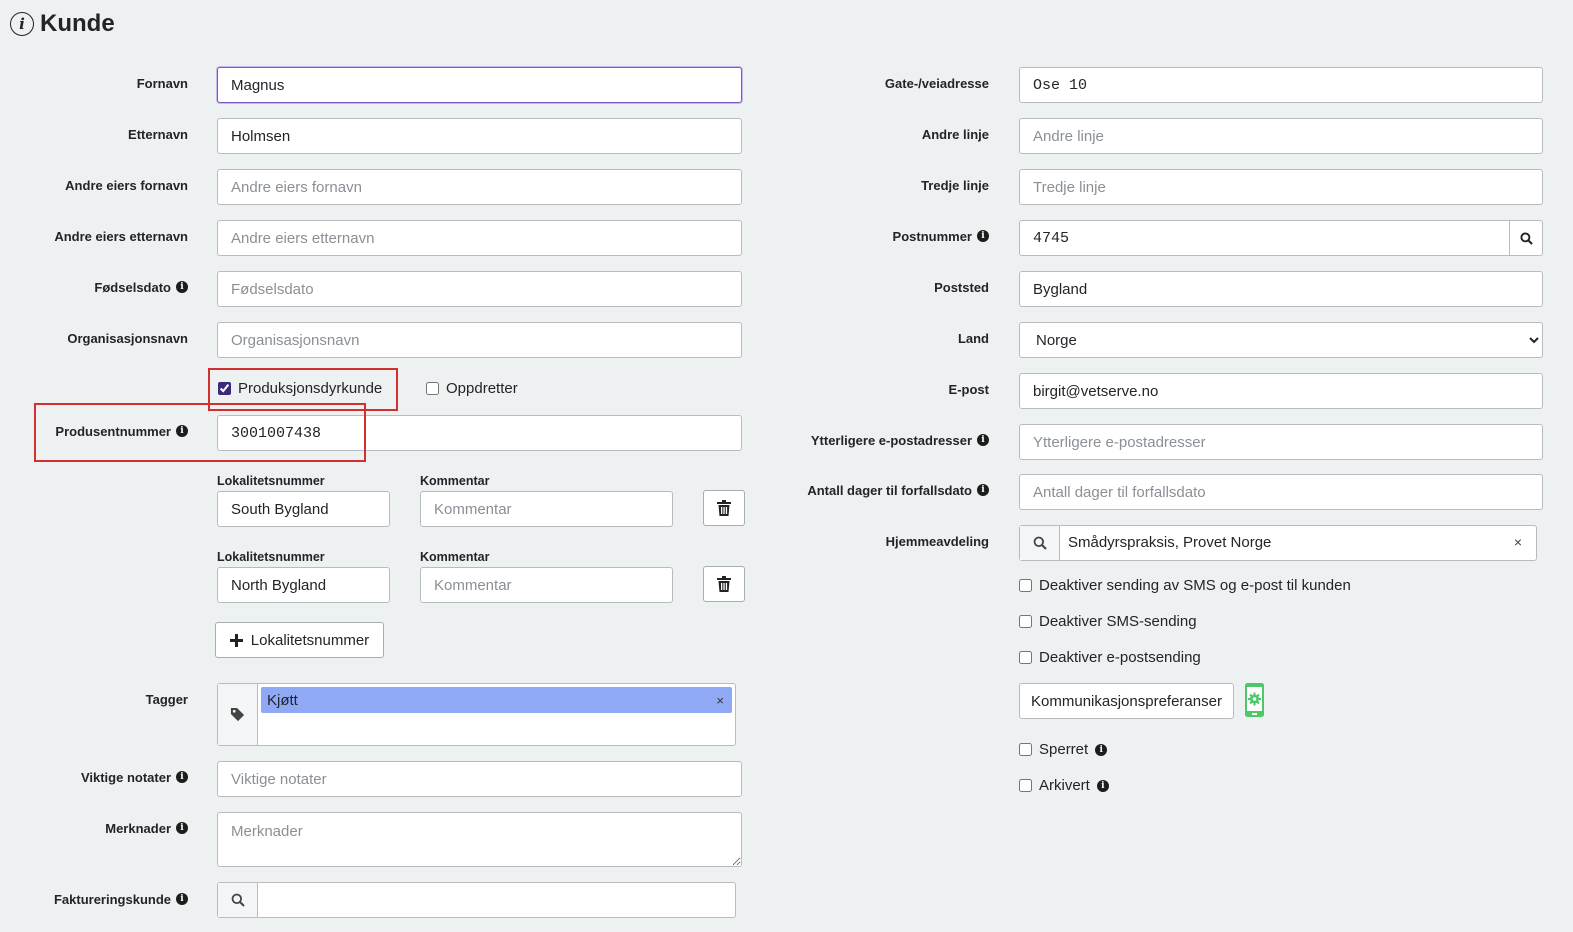 The height and width of the screenshot is (932, 1573). What do you see at coordinates (236, 640) in the screenshot?
I see `plus-icon` at bounding box center [236, 640].